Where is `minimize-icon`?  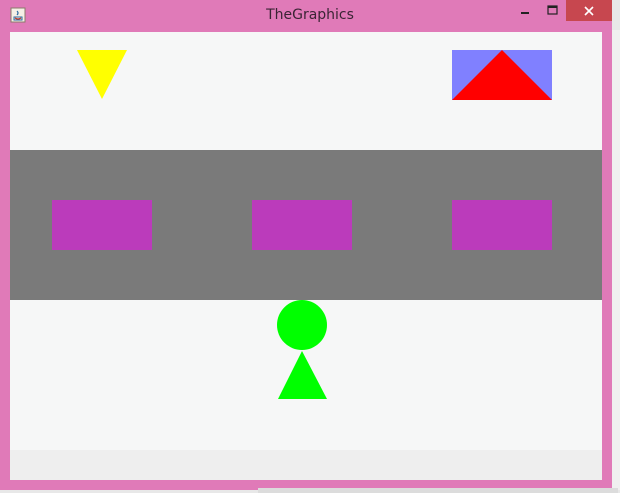 minimize-icon is located at coordinates (525, 13).